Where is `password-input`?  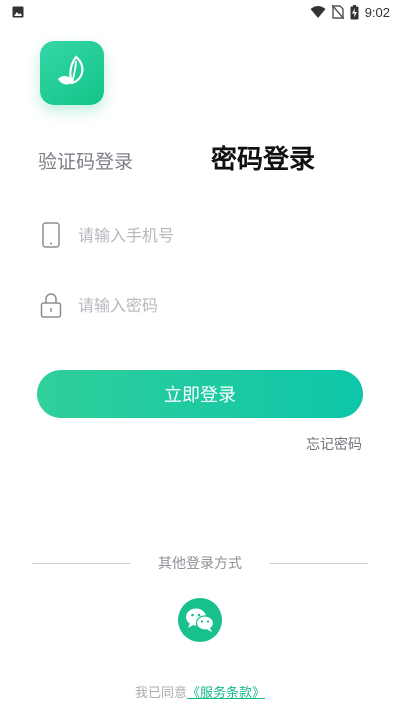 password-input is located at coordinates (208, 305).